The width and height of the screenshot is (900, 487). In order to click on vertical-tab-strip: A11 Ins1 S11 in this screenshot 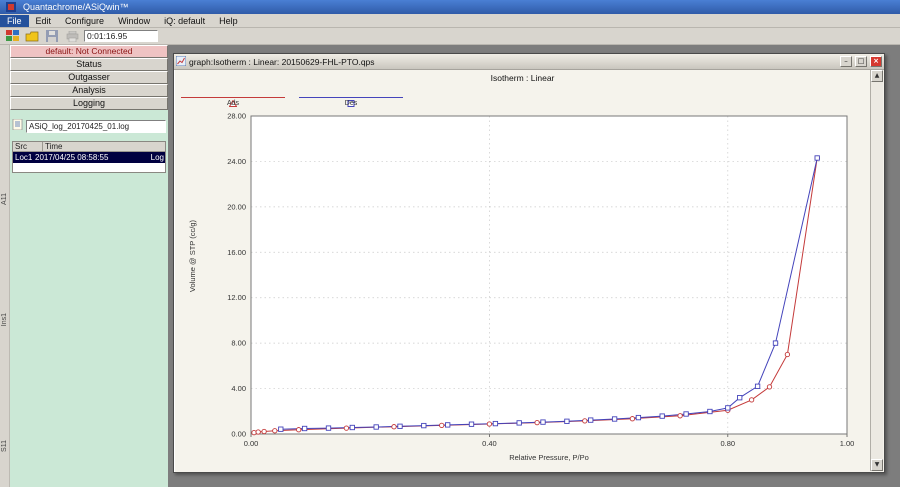, I will do `click(5, 266)`.